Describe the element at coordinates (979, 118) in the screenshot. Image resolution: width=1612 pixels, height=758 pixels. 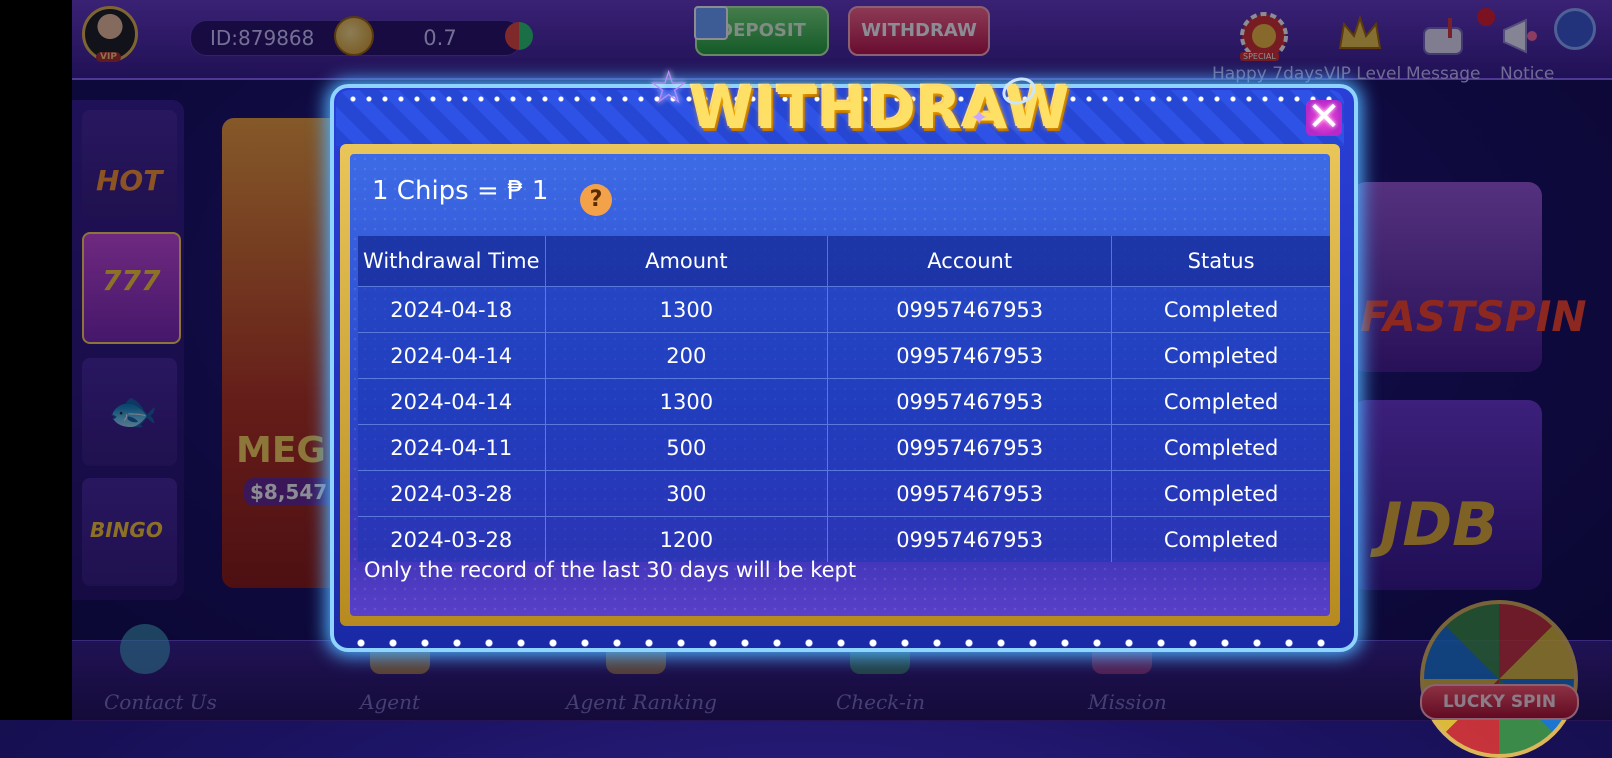
I see `sparkle-icon: ✦` at that location.